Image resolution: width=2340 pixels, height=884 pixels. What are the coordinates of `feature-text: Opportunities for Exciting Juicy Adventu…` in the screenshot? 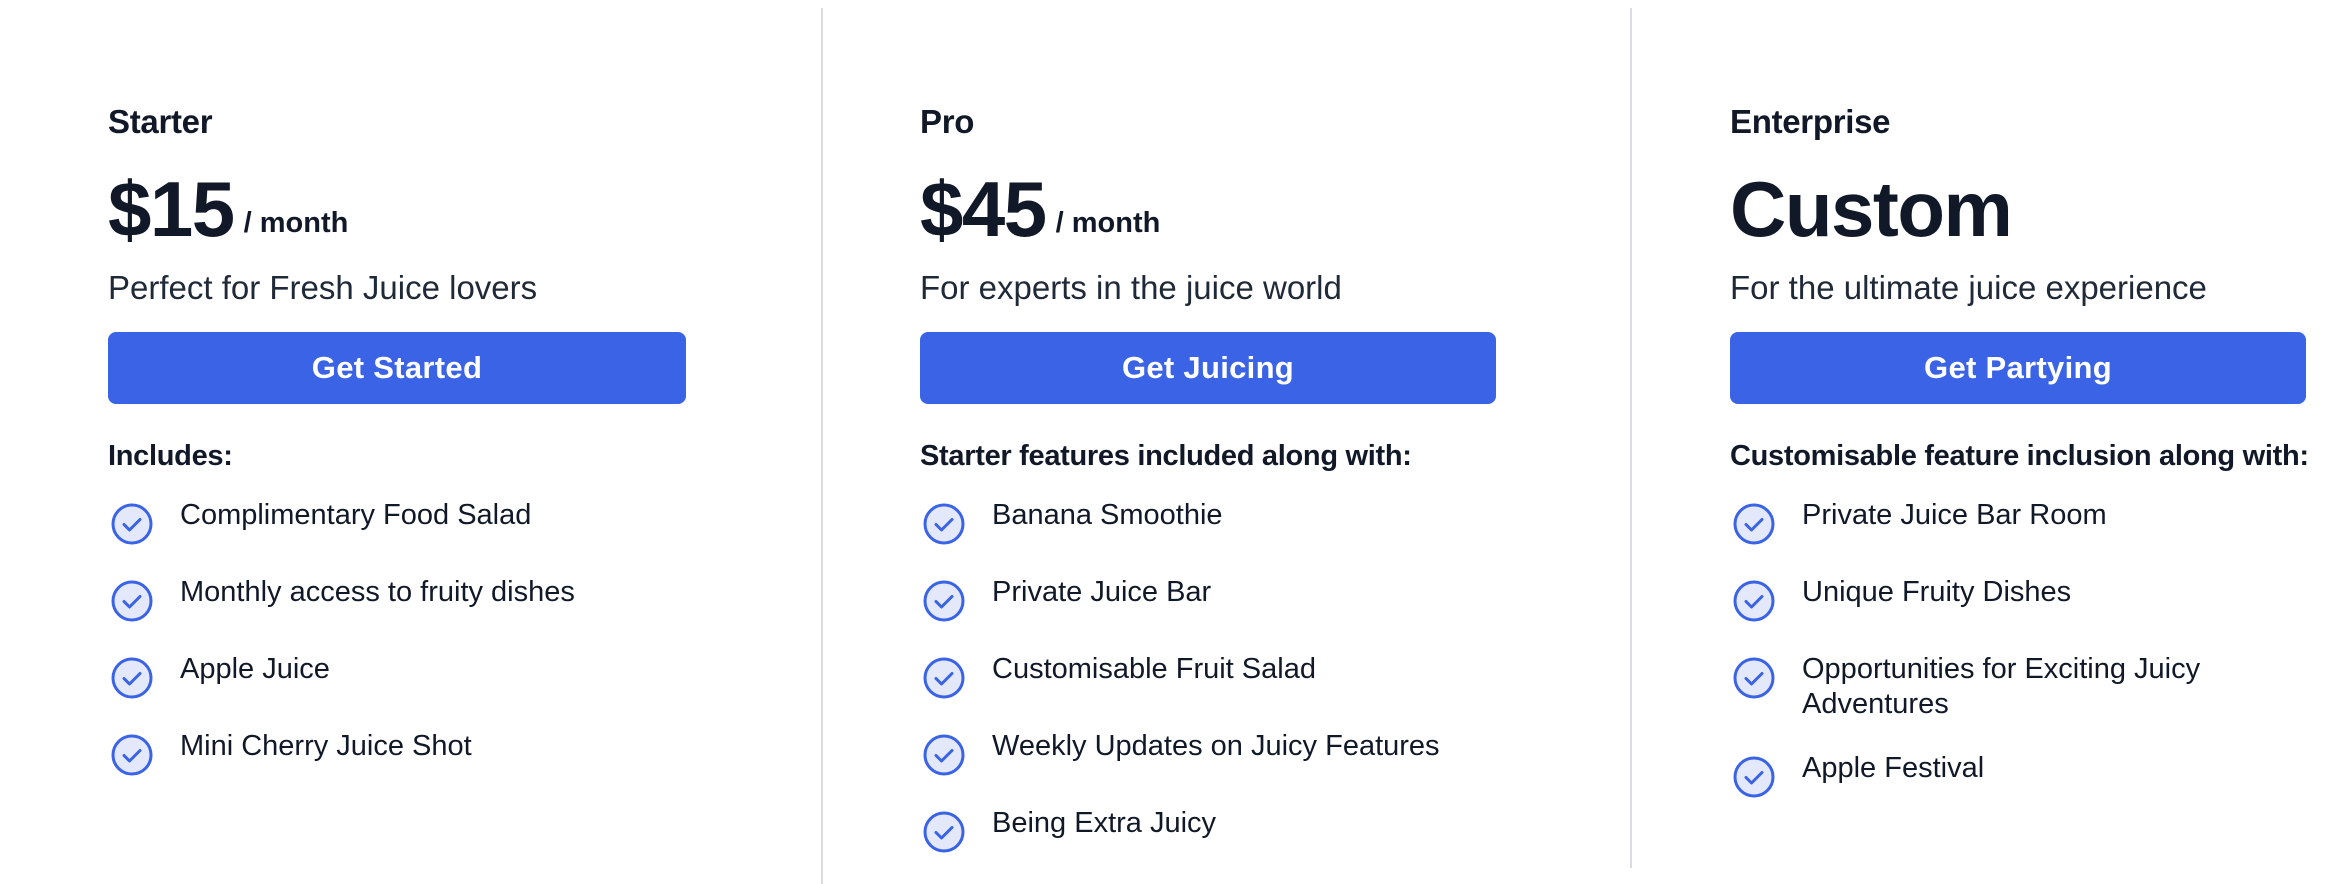 It's located at (2001, 686).